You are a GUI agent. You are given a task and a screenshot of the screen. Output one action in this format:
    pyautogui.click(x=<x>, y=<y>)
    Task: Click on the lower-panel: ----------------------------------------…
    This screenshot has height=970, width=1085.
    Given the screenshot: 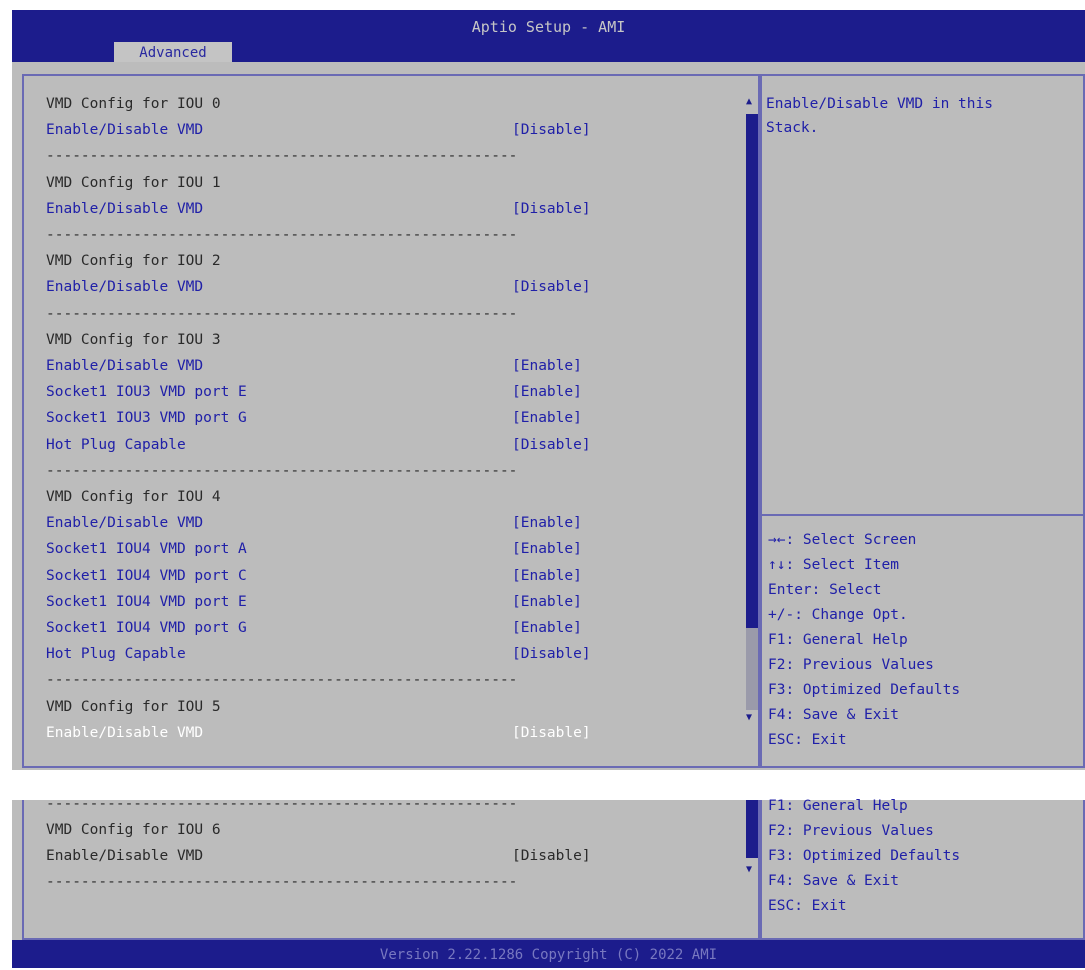 What is the action you would take?
    pyautogui.click(x=548, y=868)
    